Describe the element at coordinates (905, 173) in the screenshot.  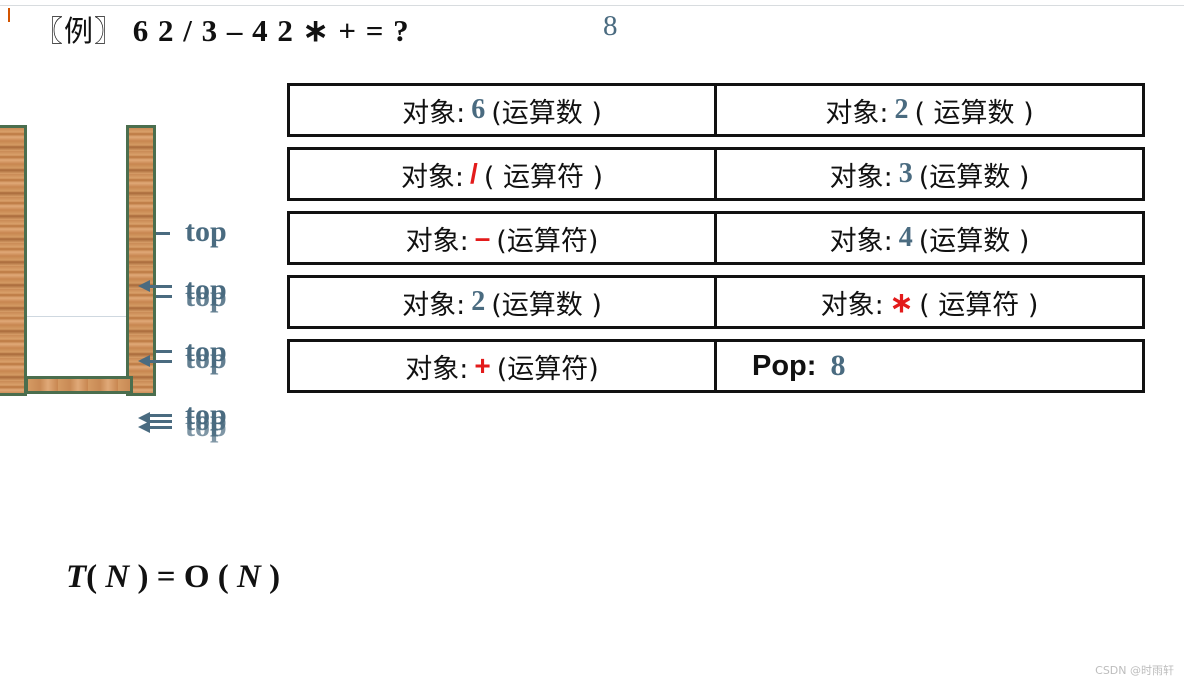
I see `step-value: 3` at that location.